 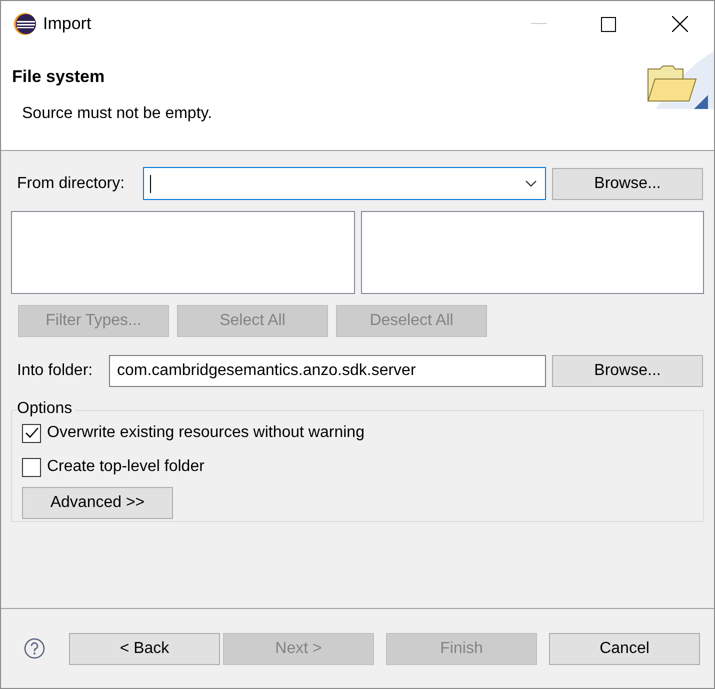 I want to click on checkbox-label: Overwrite existing resources without warning, so click(x=205, y=433).